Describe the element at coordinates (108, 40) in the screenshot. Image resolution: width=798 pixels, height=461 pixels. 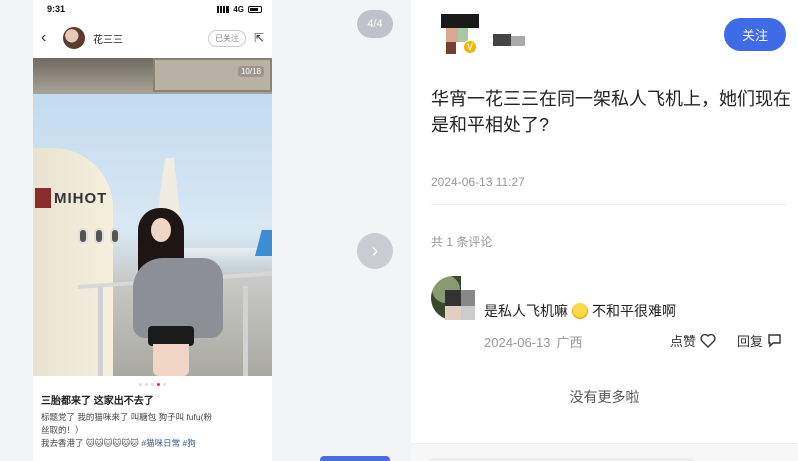
I see `phone-author-name: 花三三` at that location.